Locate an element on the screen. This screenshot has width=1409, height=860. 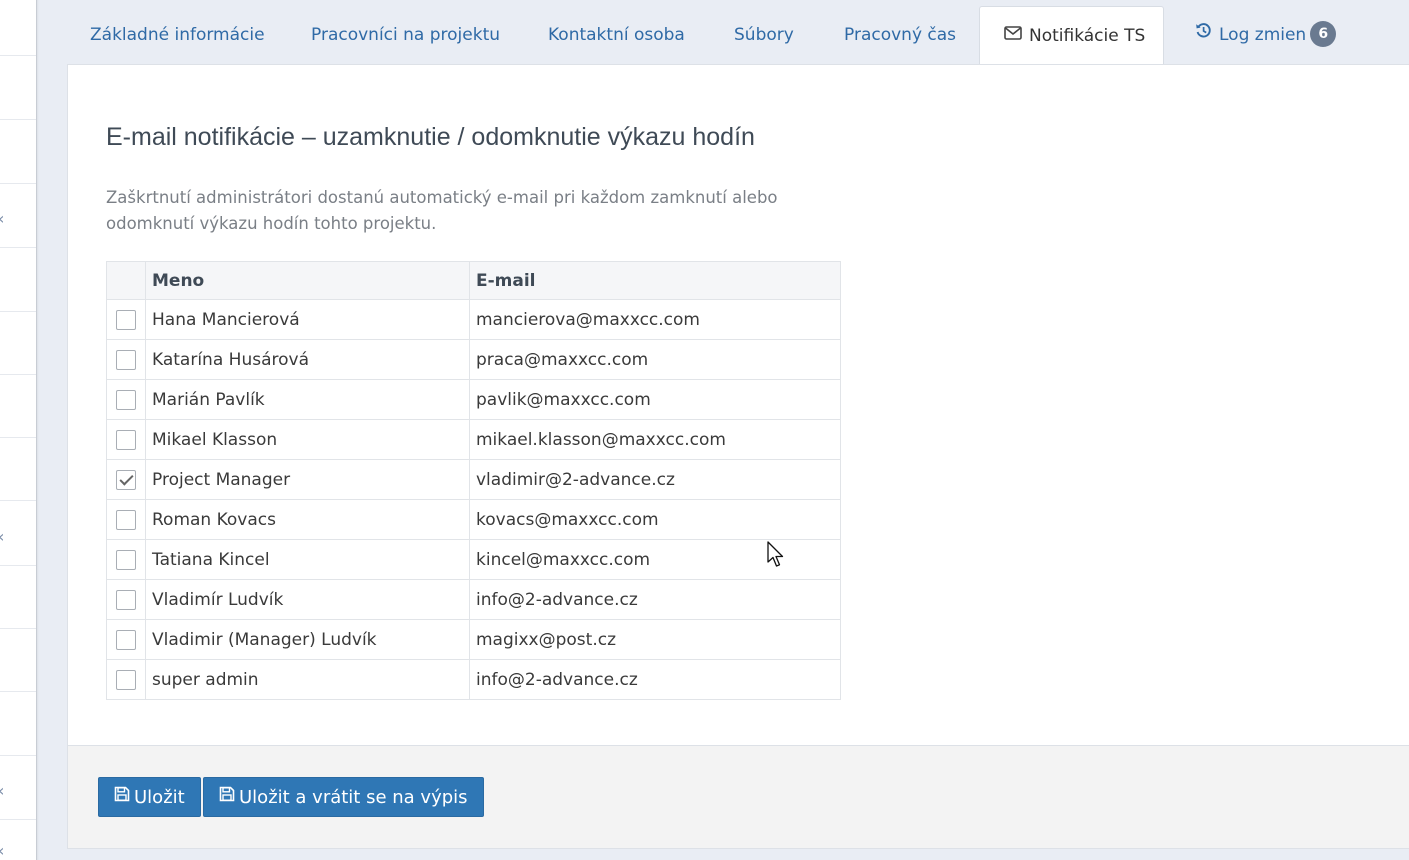
user-name-cell: Marián Pavlík is located at coordinates (307, 399).